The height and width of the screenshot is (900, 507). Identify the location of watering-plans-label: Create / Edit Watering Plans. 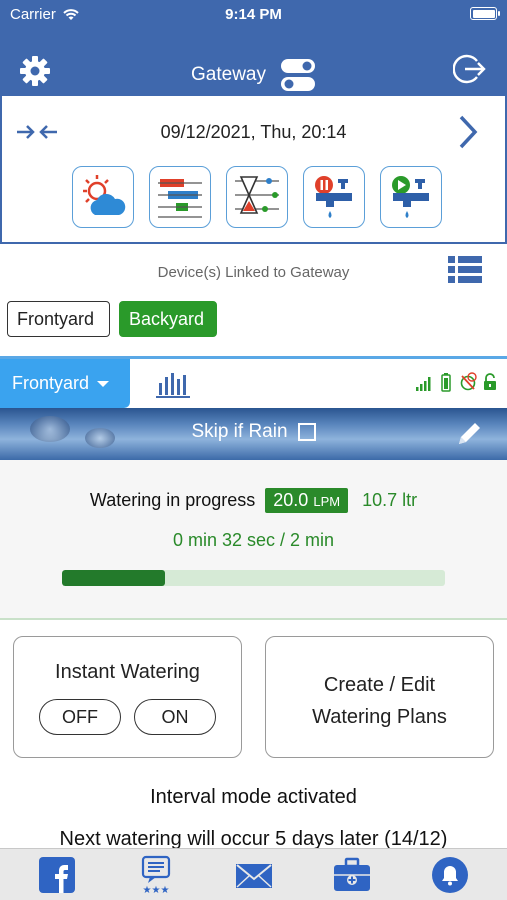
(379, 701).